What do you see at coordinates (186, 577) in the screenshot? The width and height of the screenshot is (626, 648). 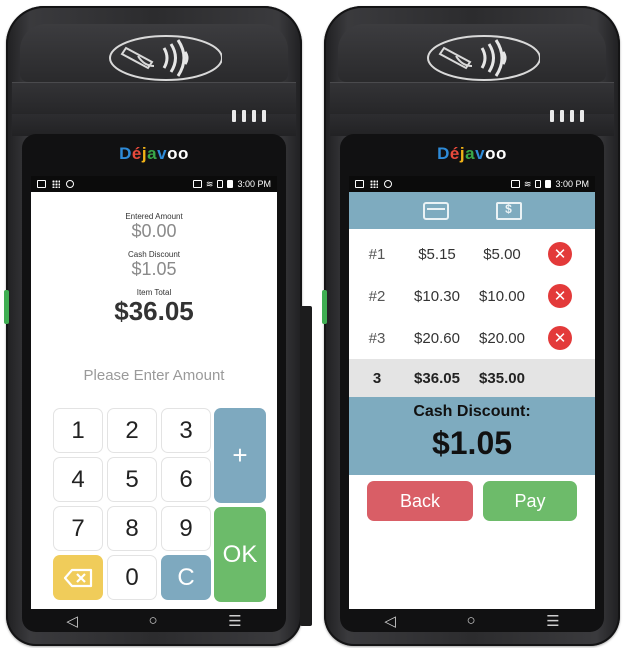 I see `clear-button: C` at bounding box center [186, 577].